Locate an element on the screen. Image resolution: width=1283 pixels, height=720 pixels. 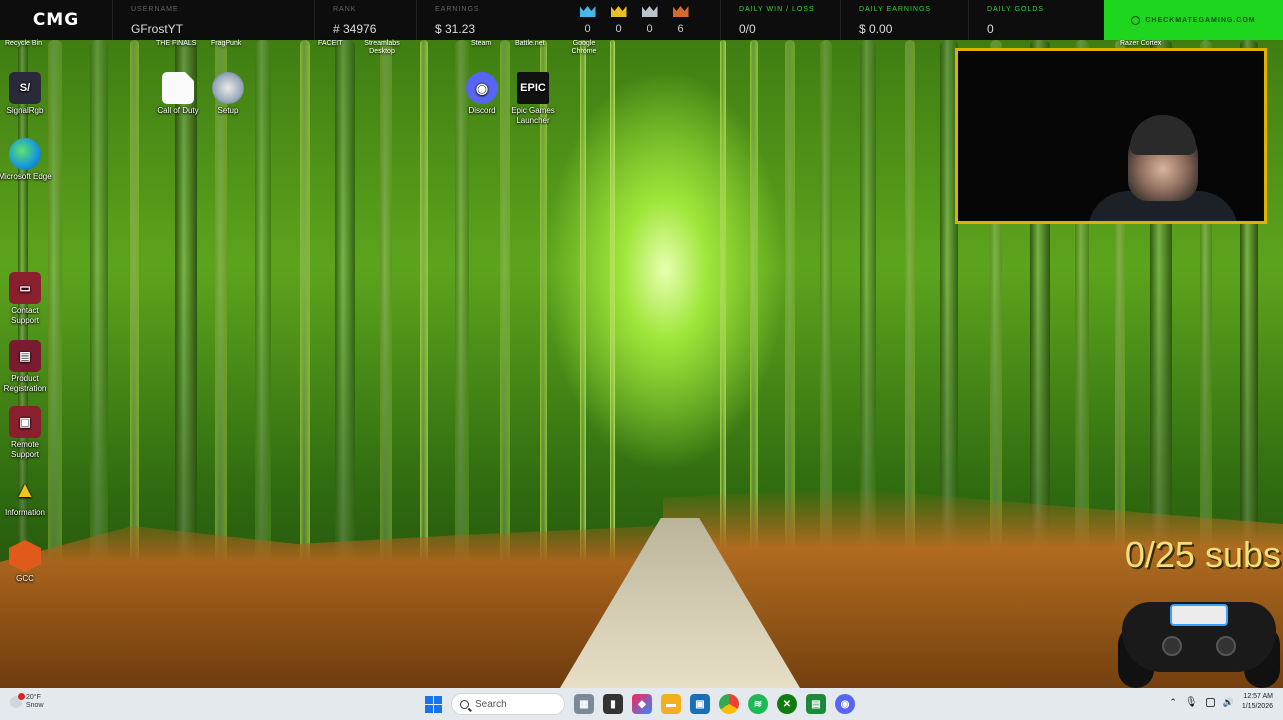
file-explorer-taskbar-icon: ▬ is located at coordinates (671, 704).